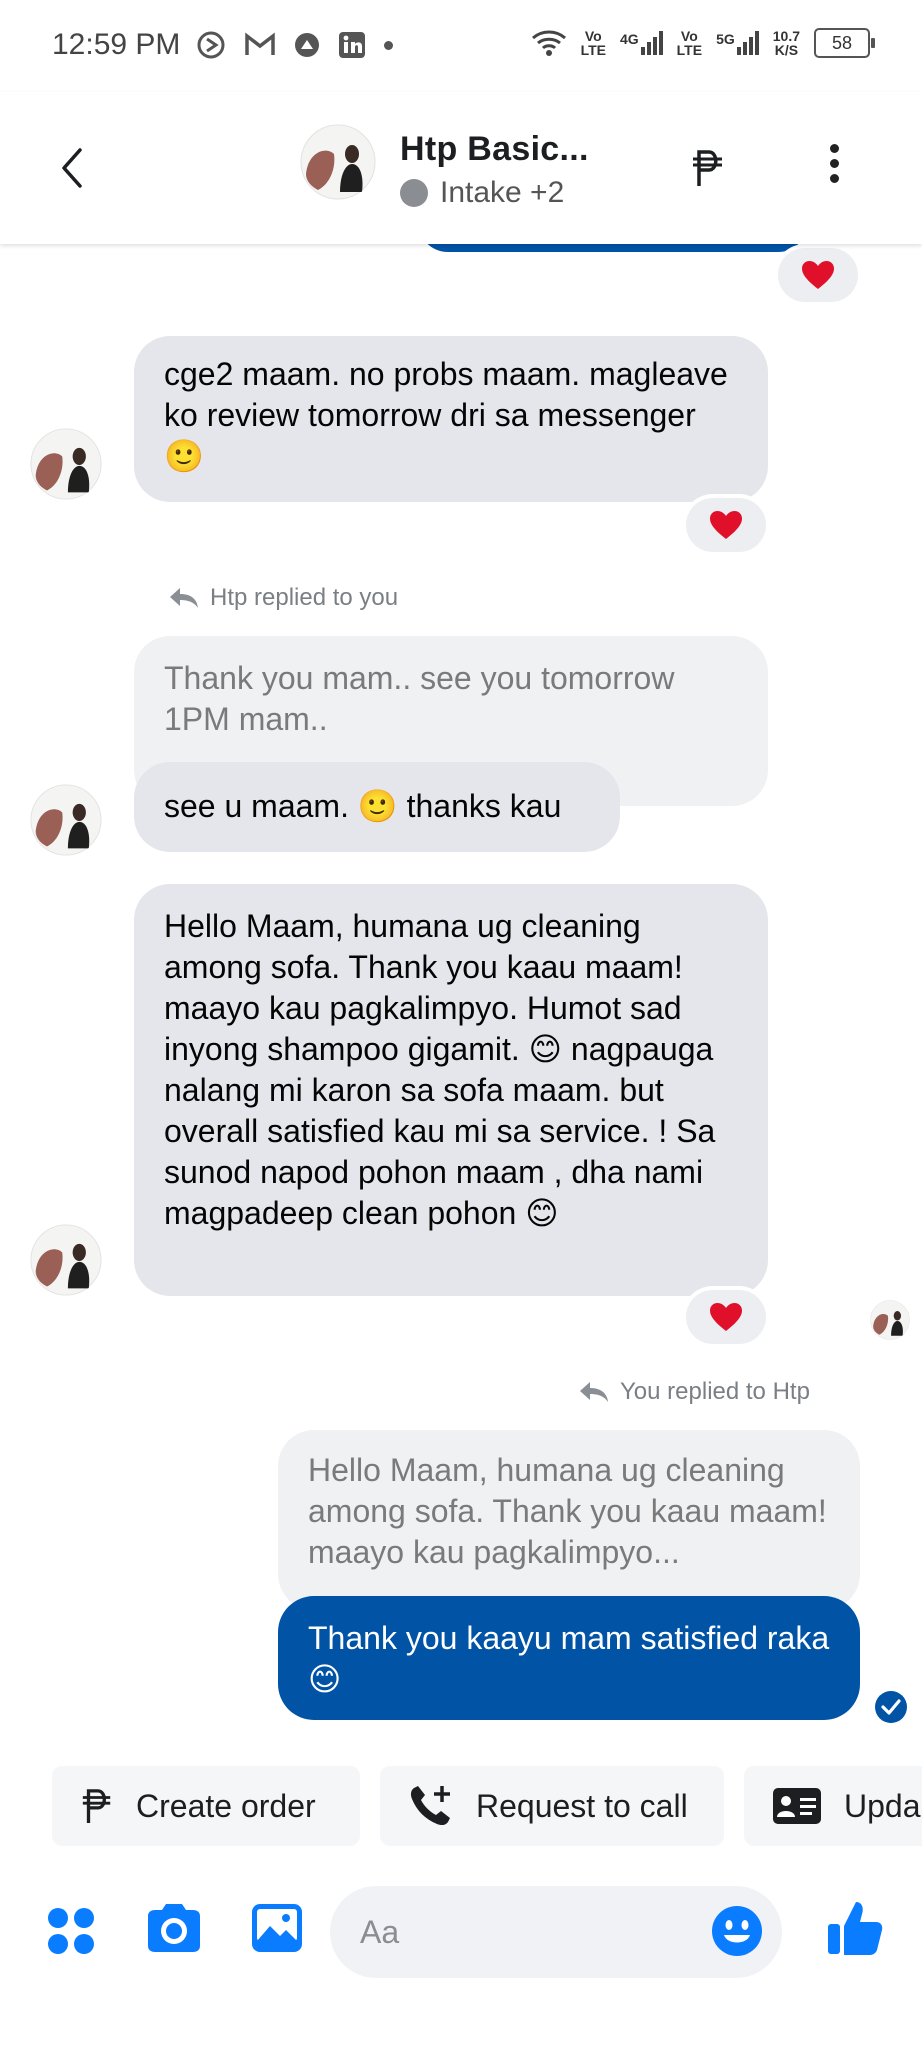 The image size is (922, 2048). I want to click on notification-icons, so click(294, 45).